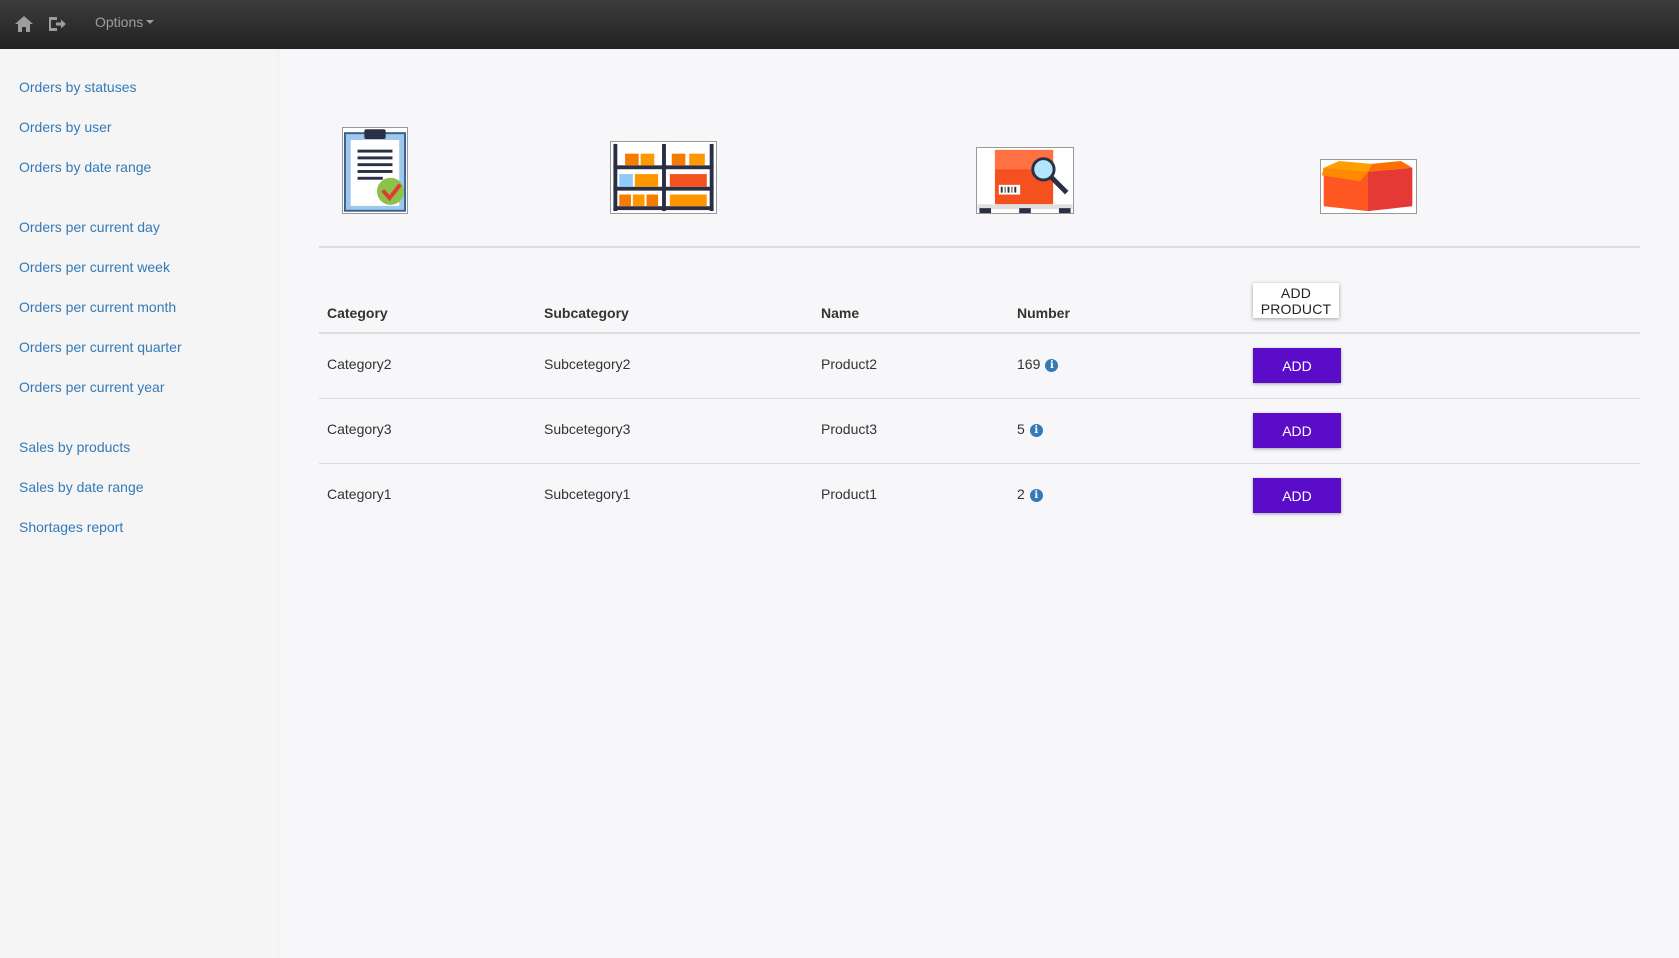 The width and height of the screenshot is (1679, 958). Describe the element at coordinates (65, 127) in the screenshot. I see `sidebar-item-orders-by-user: Orders by user` at that location.